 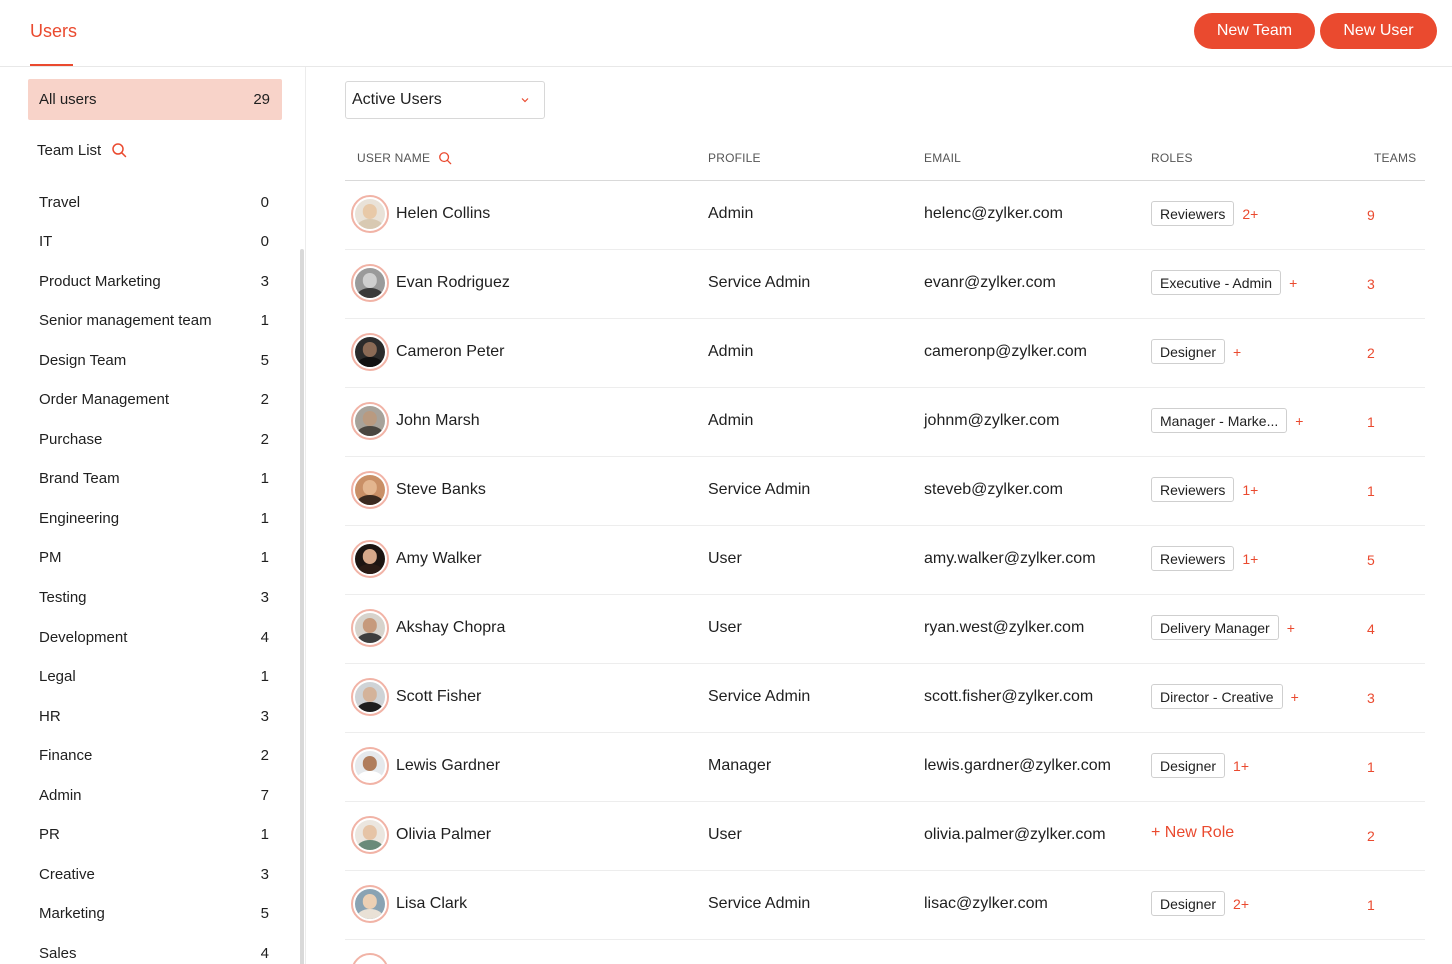 I want to click on role-cell: Designer 1+, so click(x=1200, y=765).